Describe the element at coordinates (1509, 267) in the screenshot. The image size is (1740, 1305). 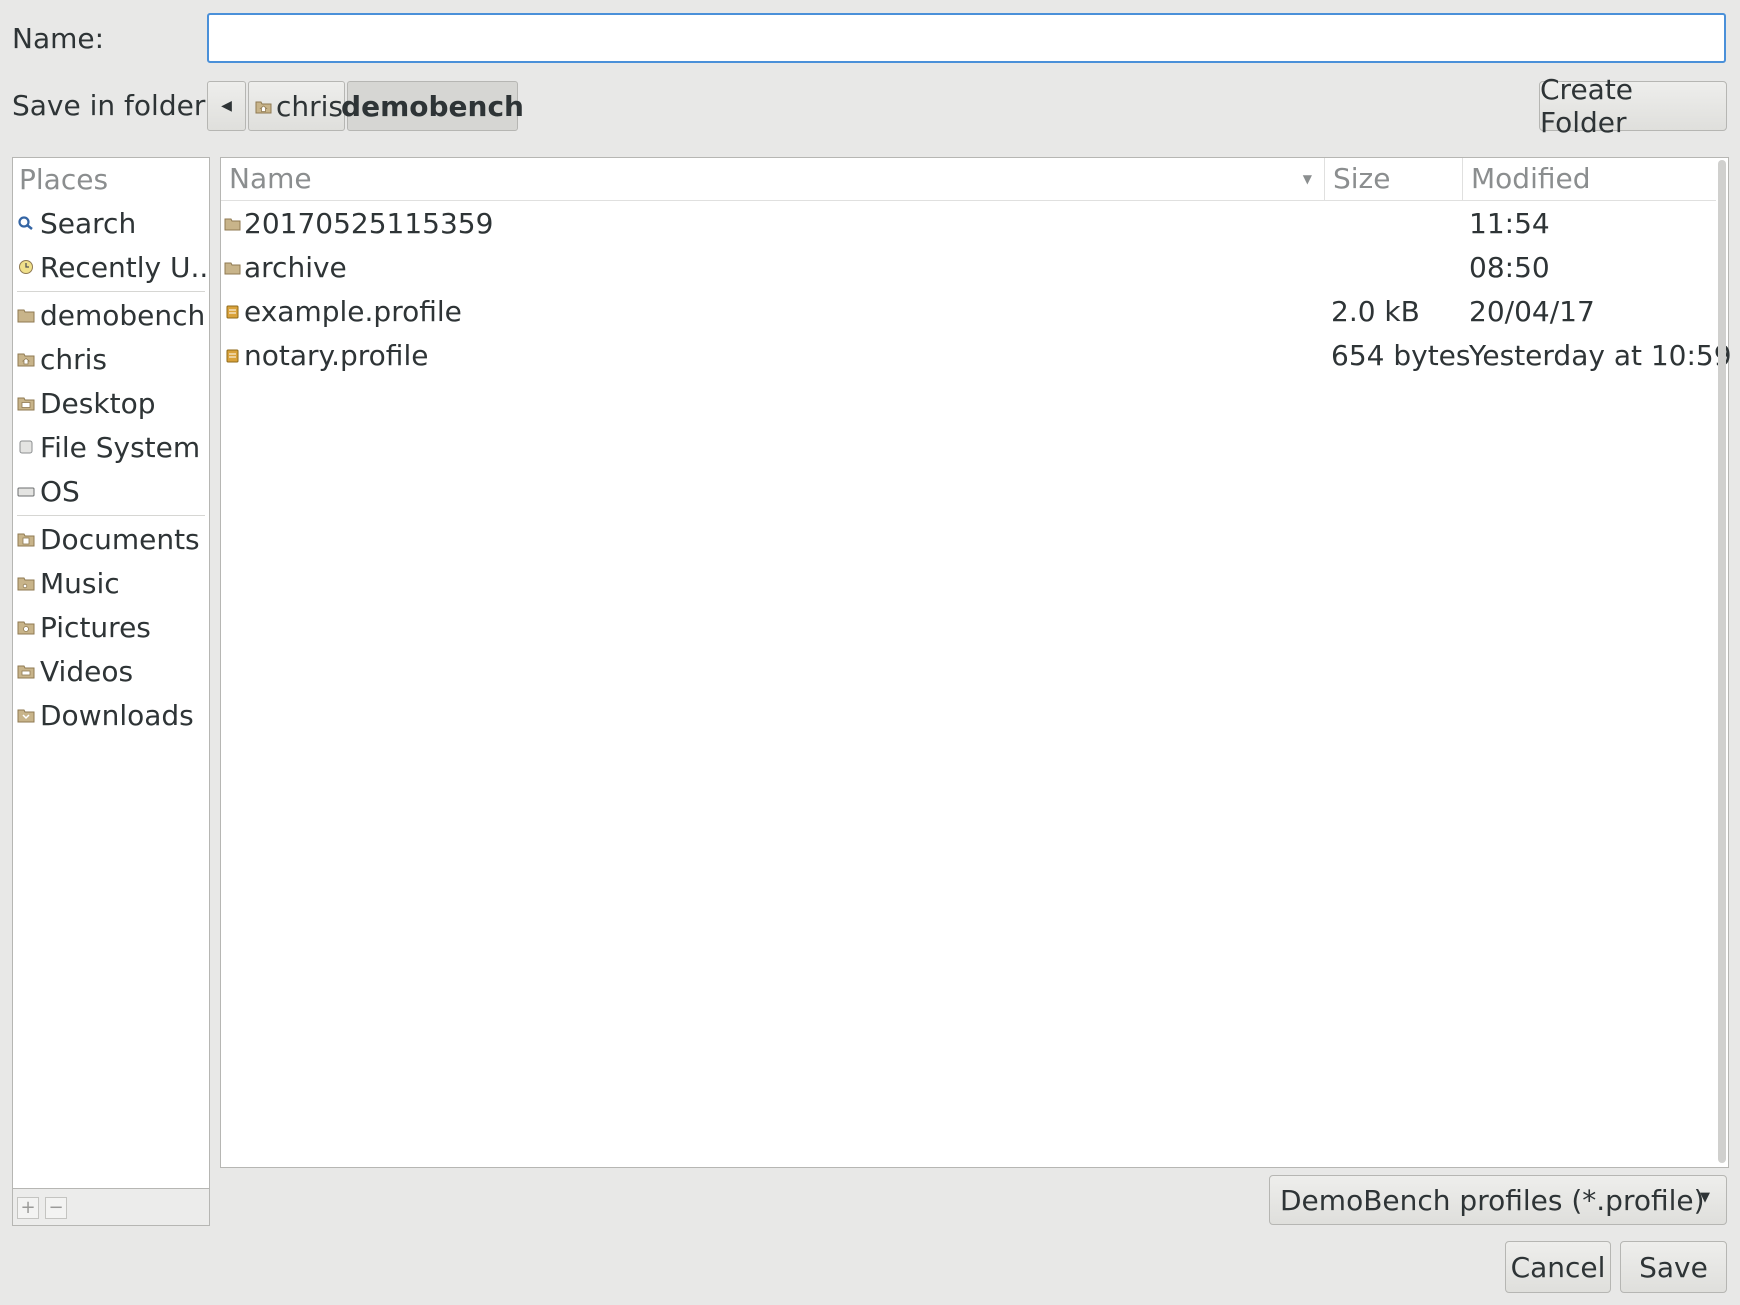
I see `file-modified: 08:50` at that location.